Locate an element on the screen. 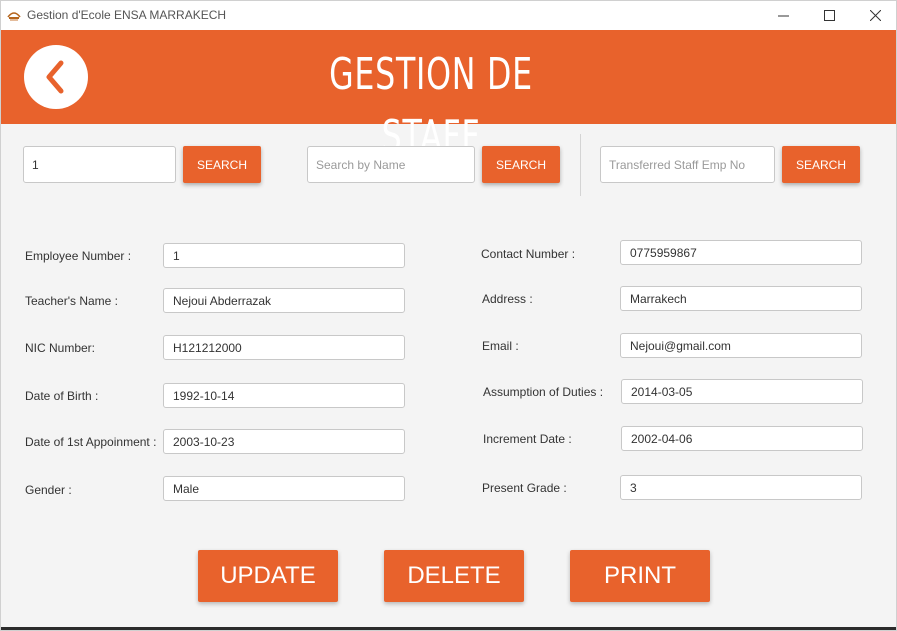  emp-no-search-input: 1 is located at coordinates (99, 164).